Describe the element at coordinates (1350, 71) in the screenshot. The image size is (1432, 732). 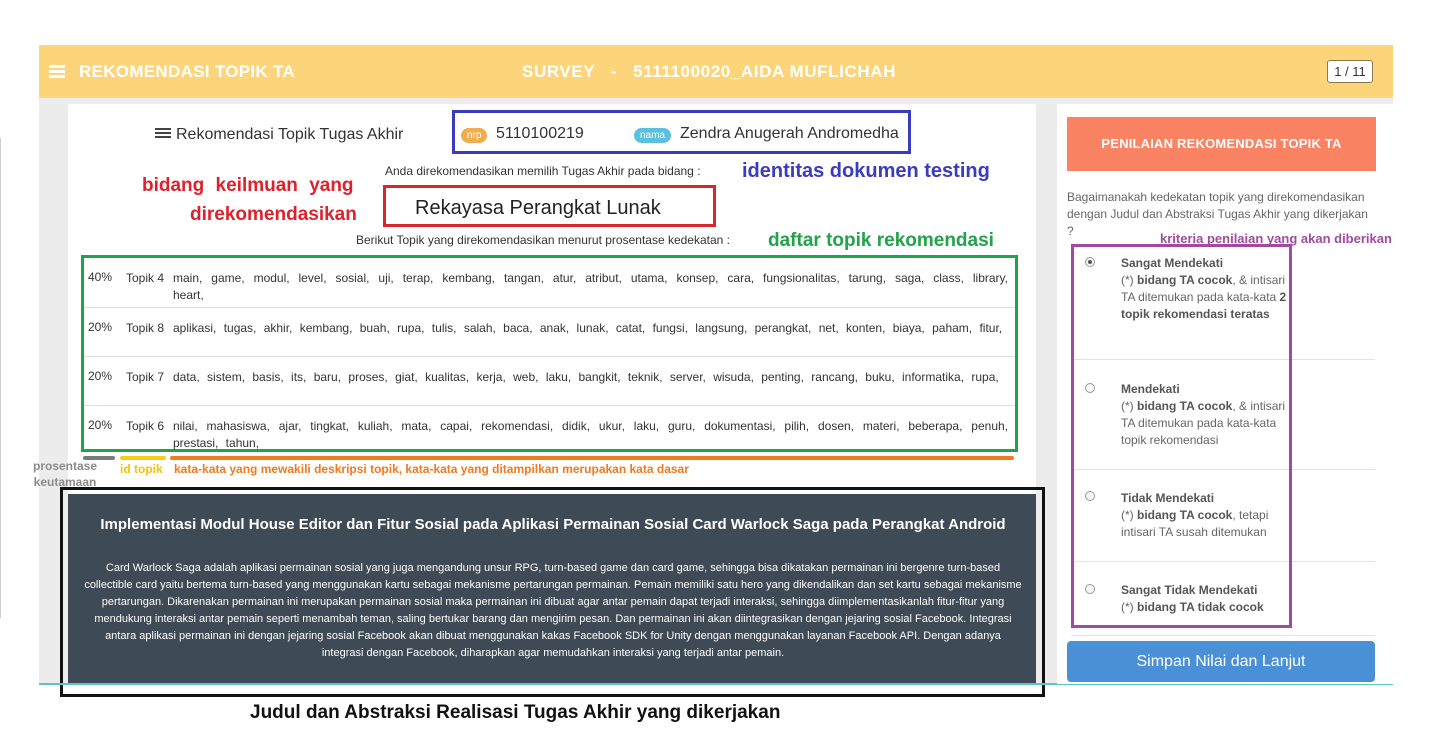
I see `page-counter: 1 / 11` at that location.